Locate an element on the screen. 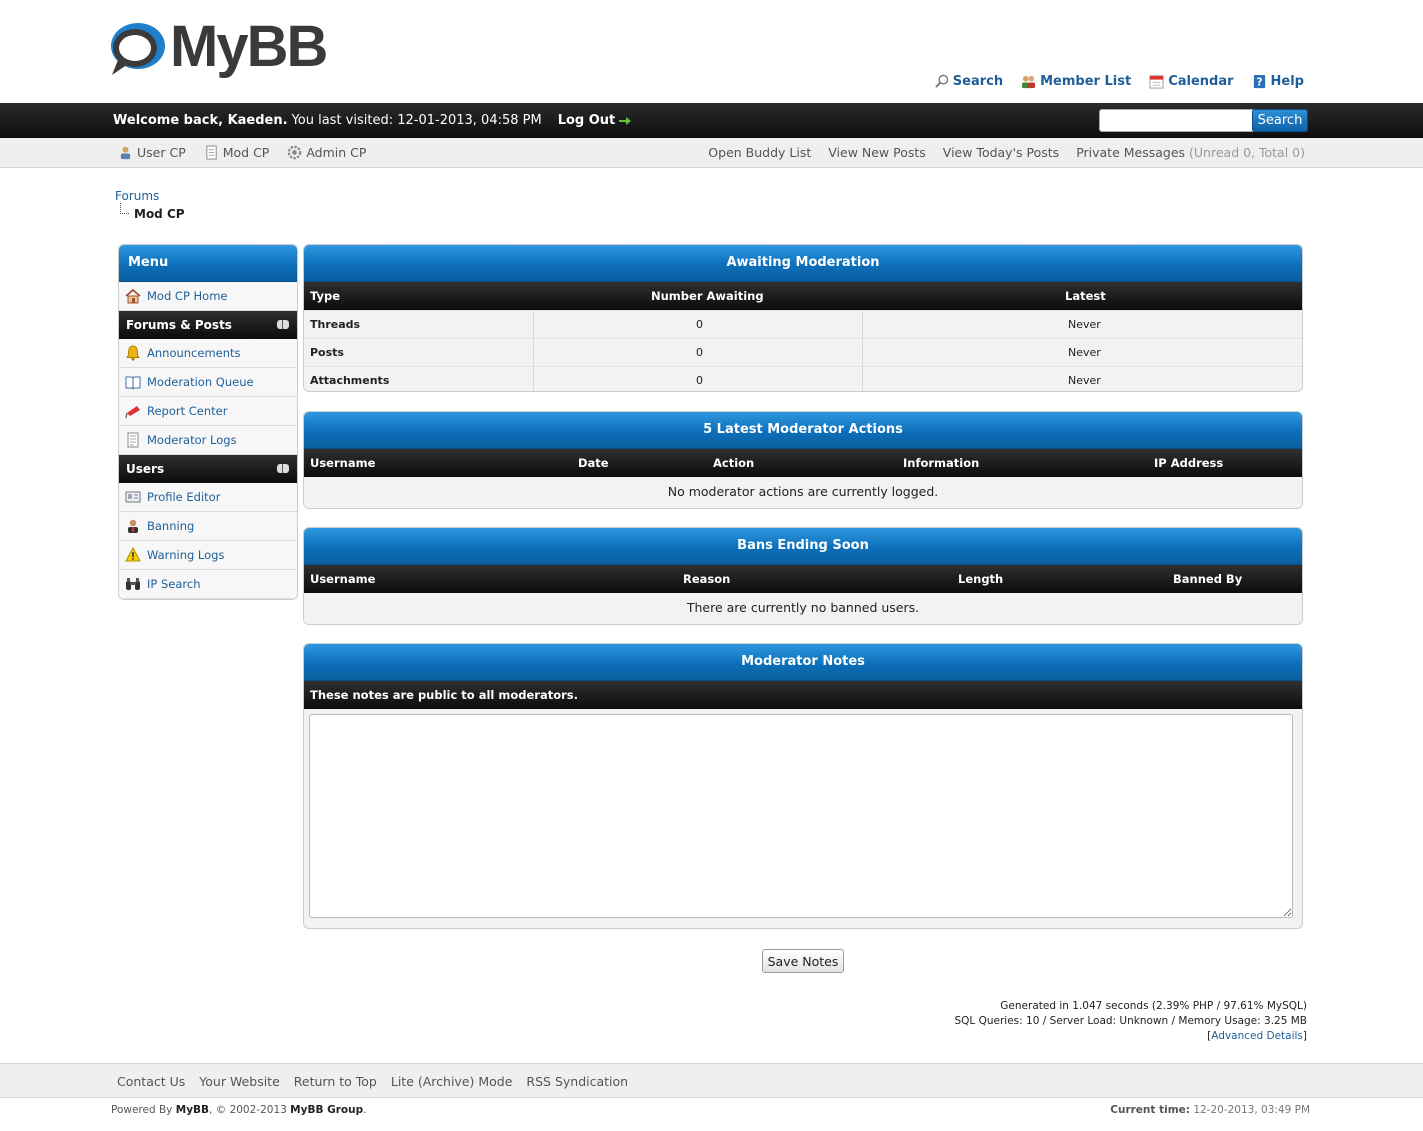  sidebar-category-label: Forums & Posts is located at coordinates (179, 325).